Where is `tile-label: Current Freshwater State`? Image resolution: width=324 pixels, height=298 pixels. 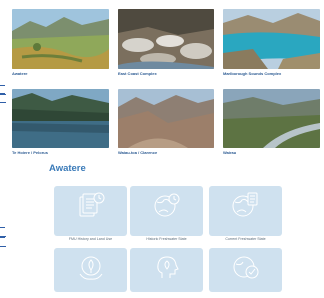 tile-label: Current Freshwater State is located at coordinates (245, 239).